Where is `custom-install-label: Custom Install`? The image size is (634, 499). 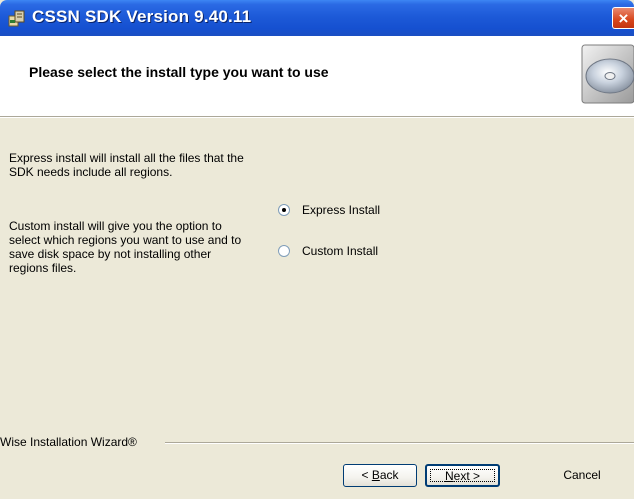
custom-install-label: Custom Install is located at coordinates (340, 251).